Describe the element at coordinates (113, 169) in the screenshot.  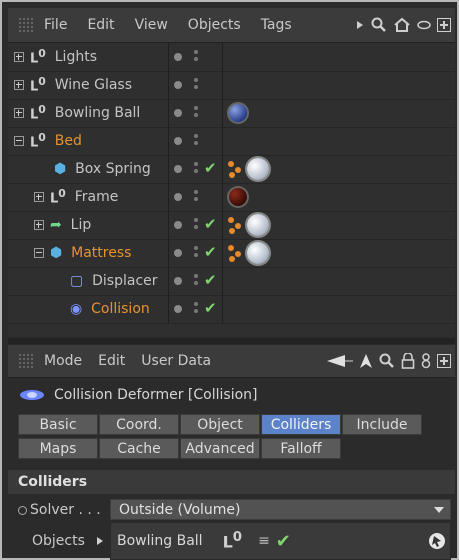
I see `row-label: Box Spring` at that location.